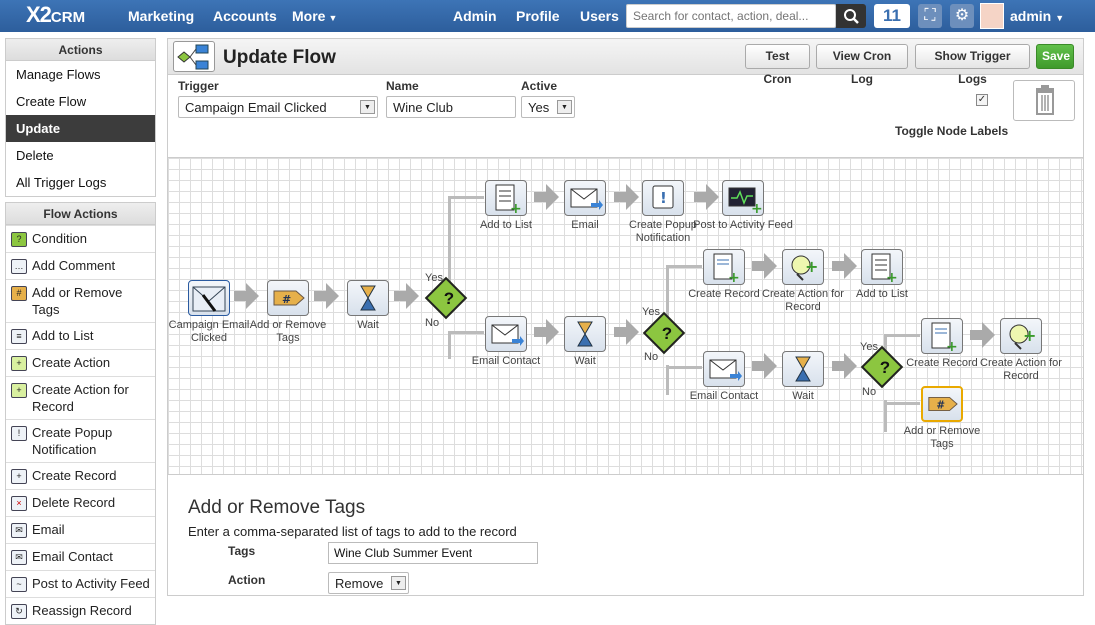 The image size is (1095, 625). What do you see at coordinates (585, 361) in the screenshot?
I see `node-label: Wait` at bounding box center [585, 361].